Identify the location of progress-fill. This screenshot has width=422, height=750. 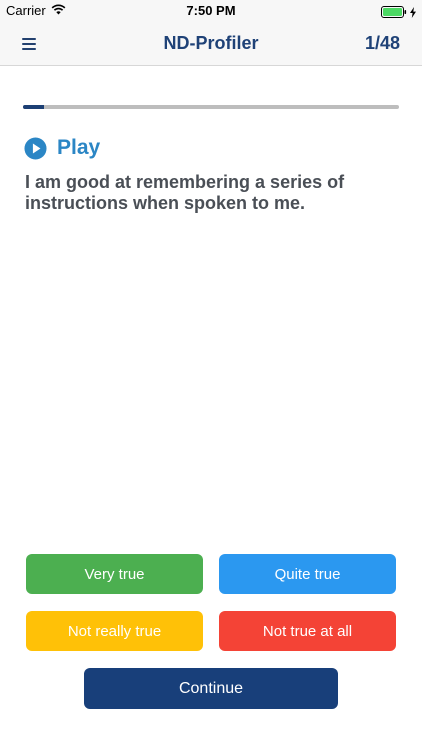
(33, 107).